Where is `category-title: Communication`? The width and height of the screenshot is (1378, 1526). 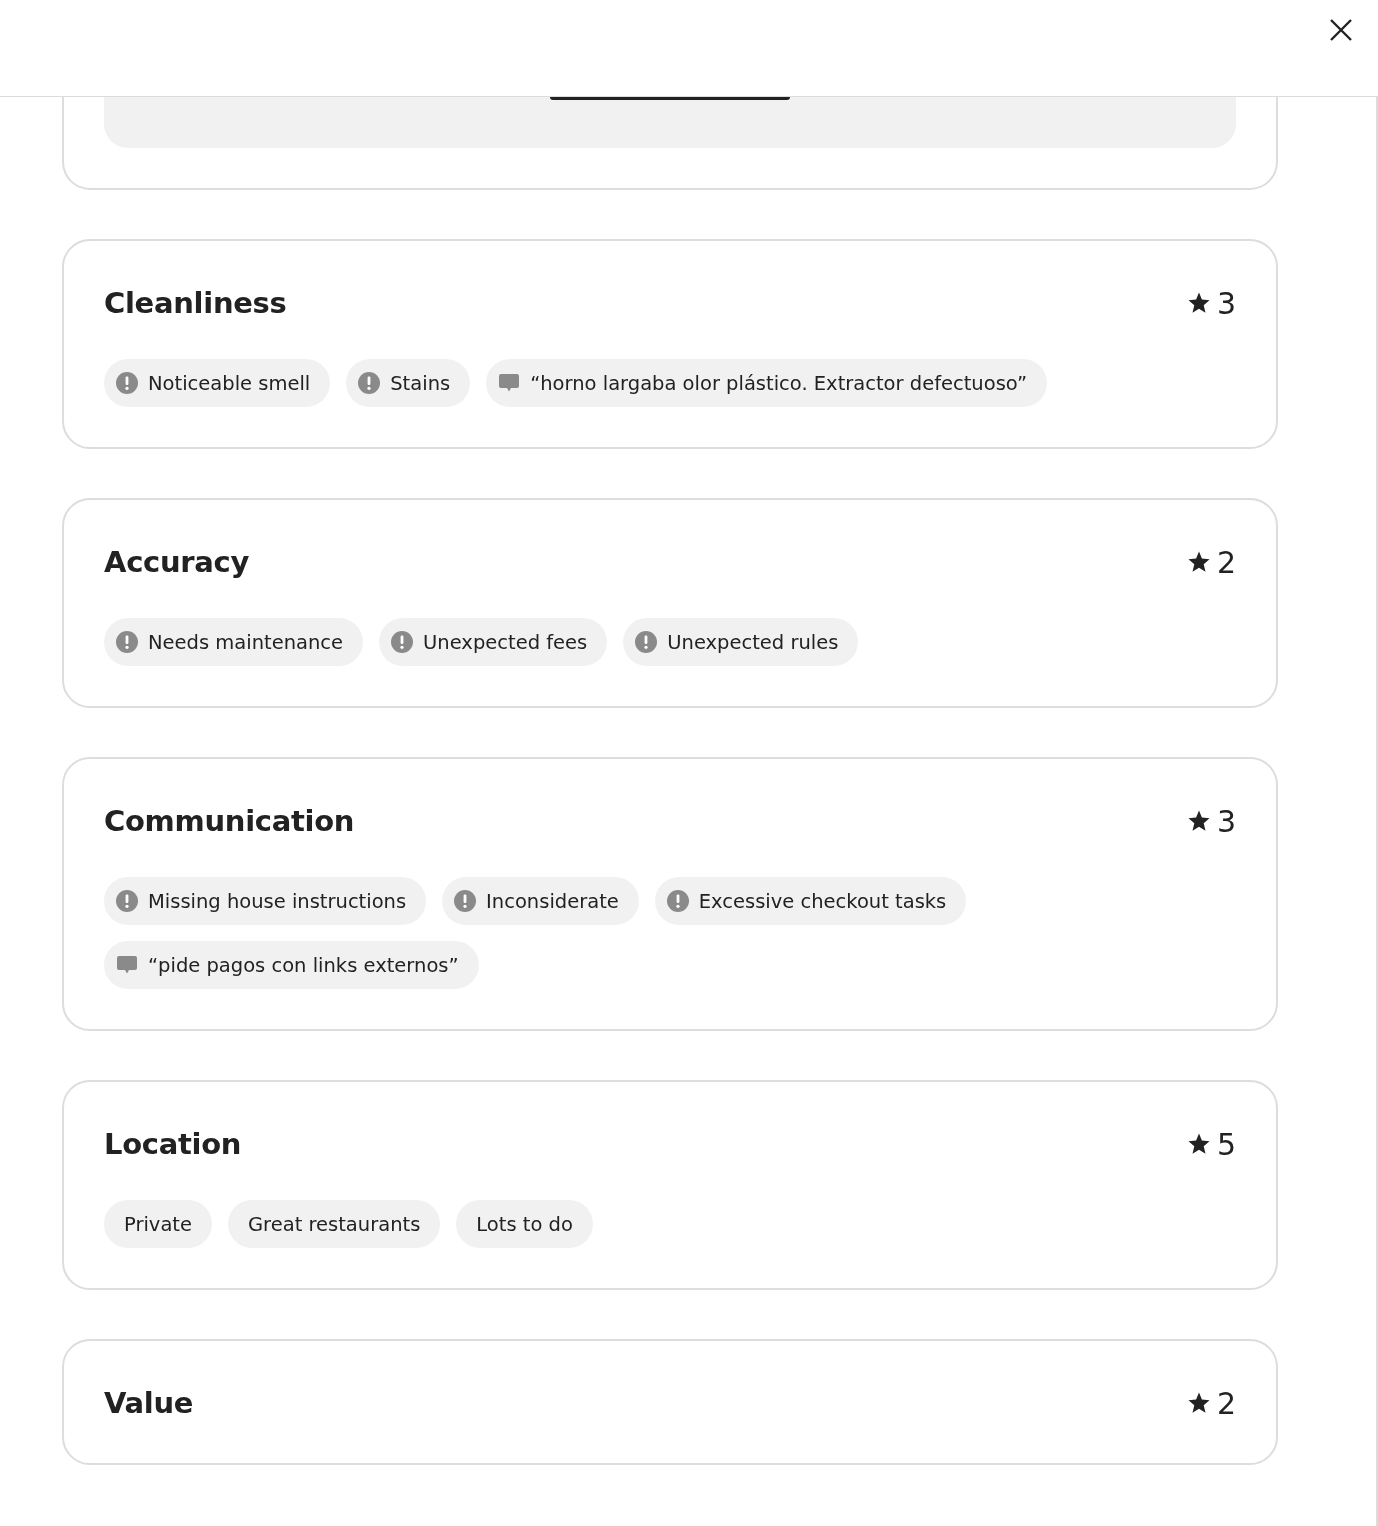
category-title: Communication is located at coordinates (229, 821).